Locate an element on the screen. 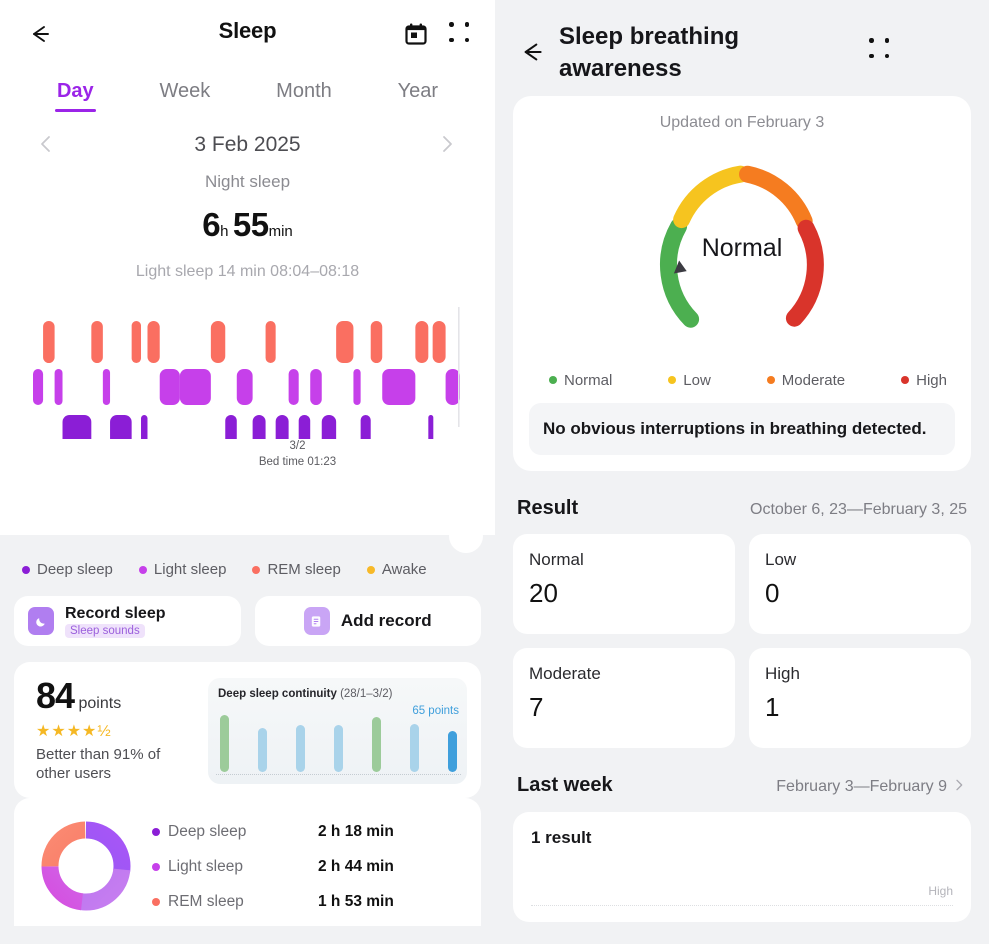  tab-month: Month is located at coordinates (304, 94).